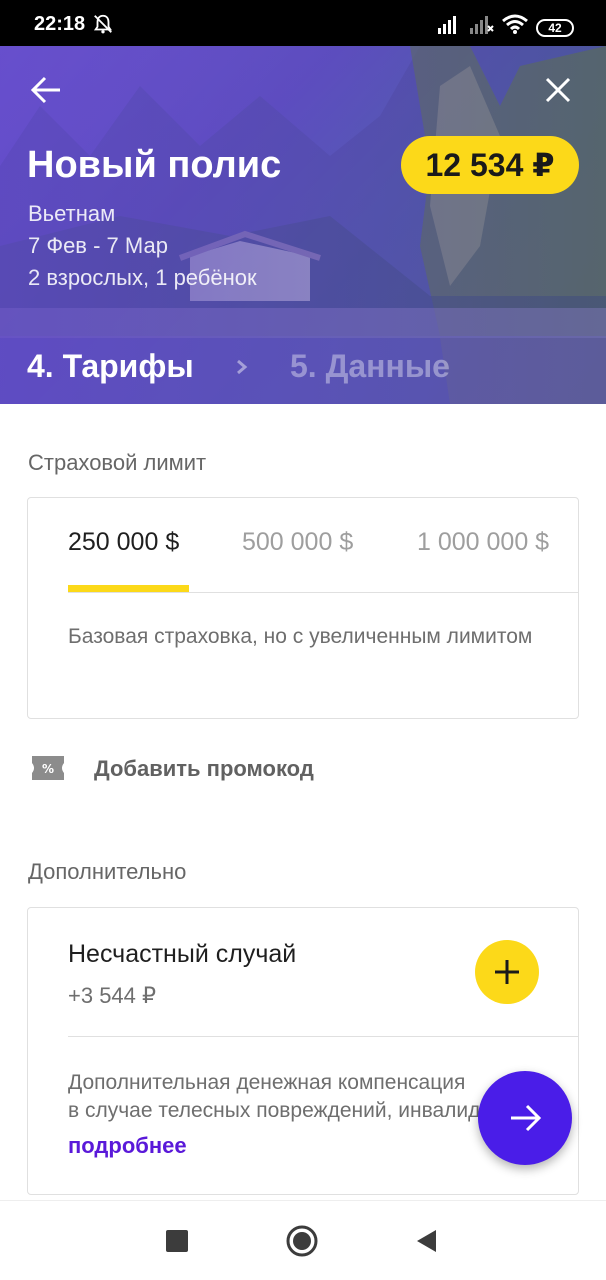  I want to click on arrow-left-icon, so click(46, 90).